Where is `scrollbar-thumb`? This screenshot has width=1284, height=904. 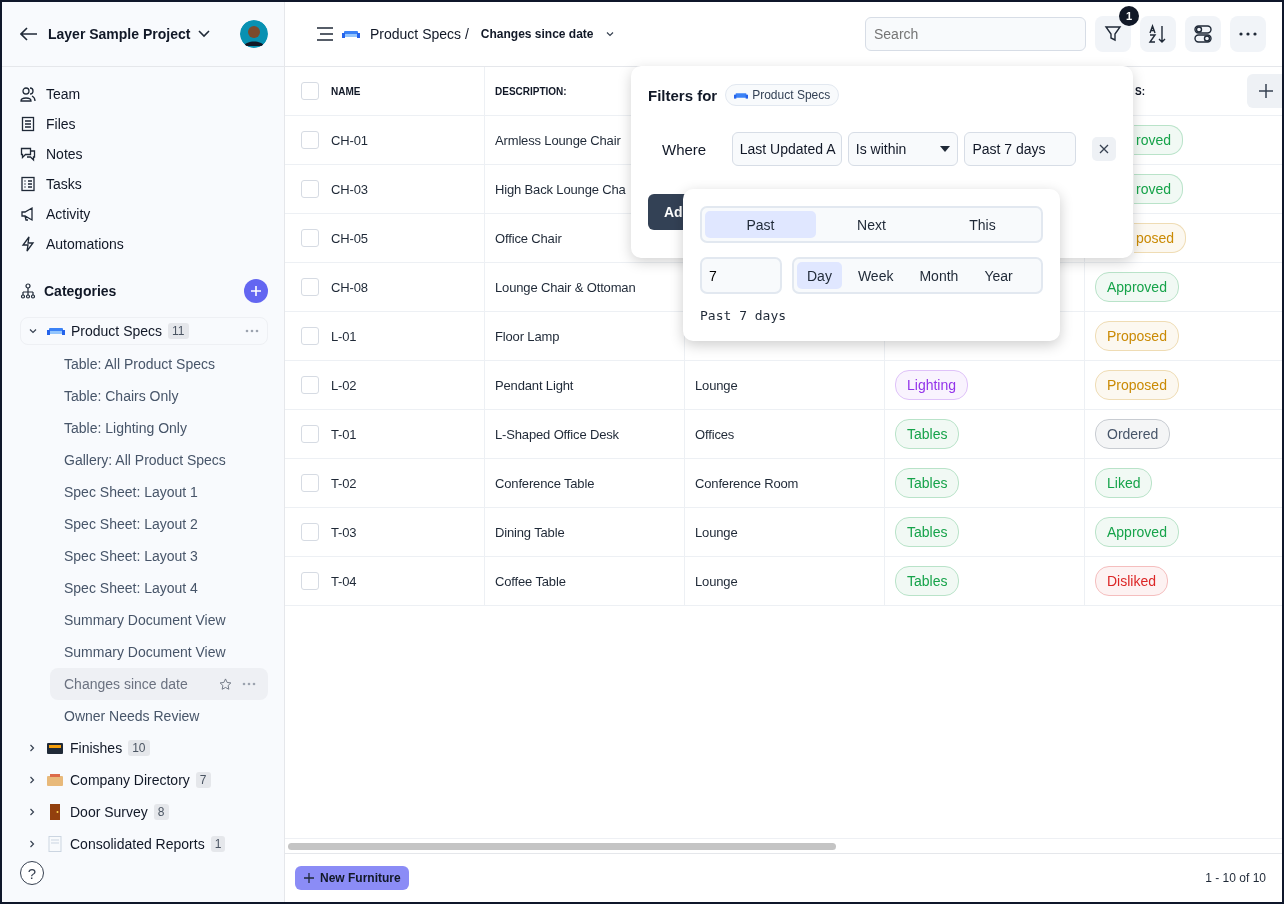 scrollbar-thumb is located at coordinates (562, 846).